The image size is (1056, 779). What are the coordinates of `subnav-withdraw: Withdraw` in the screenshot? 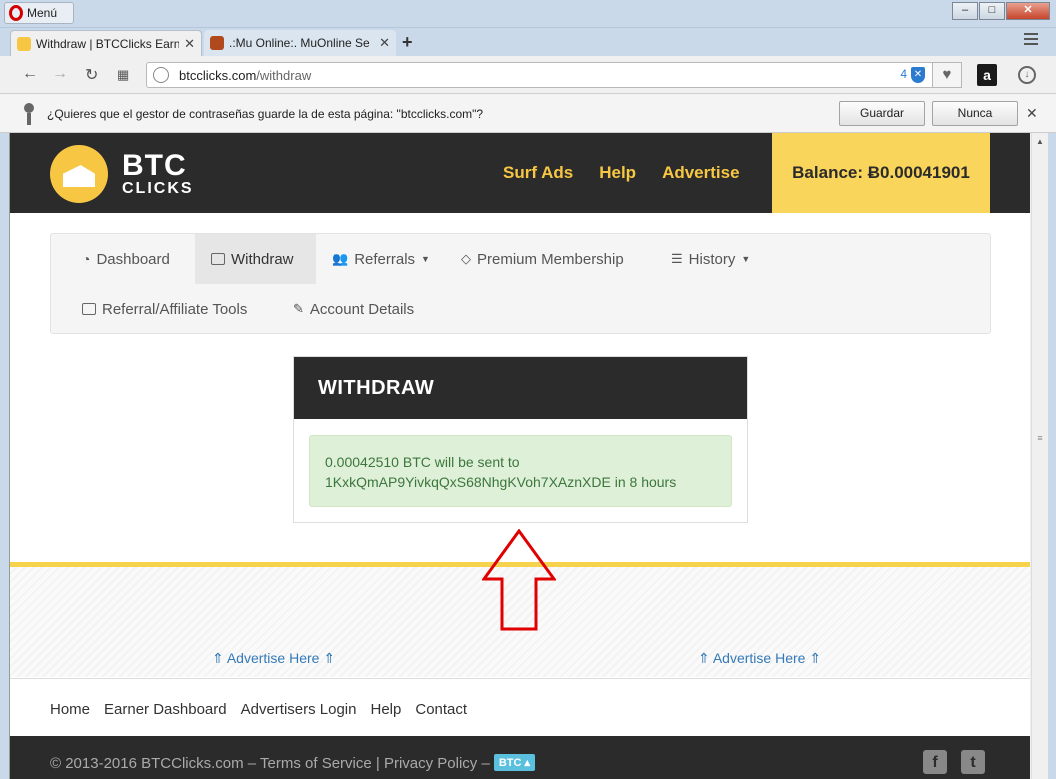 It's located at (255, 259).